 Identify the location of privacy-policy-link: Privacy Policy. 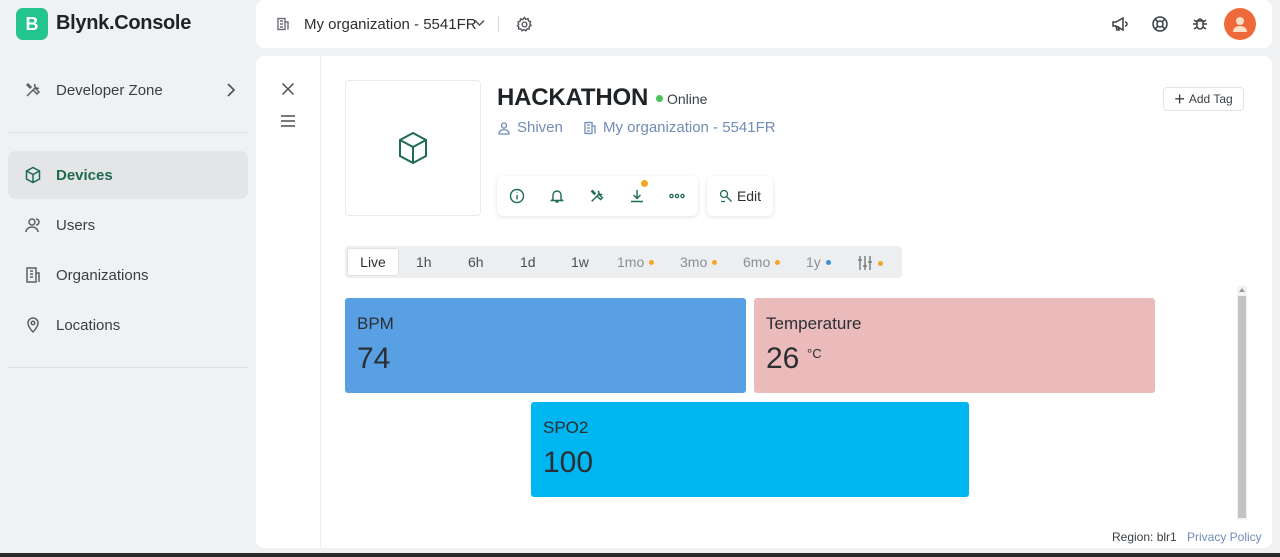
(1224, 537).